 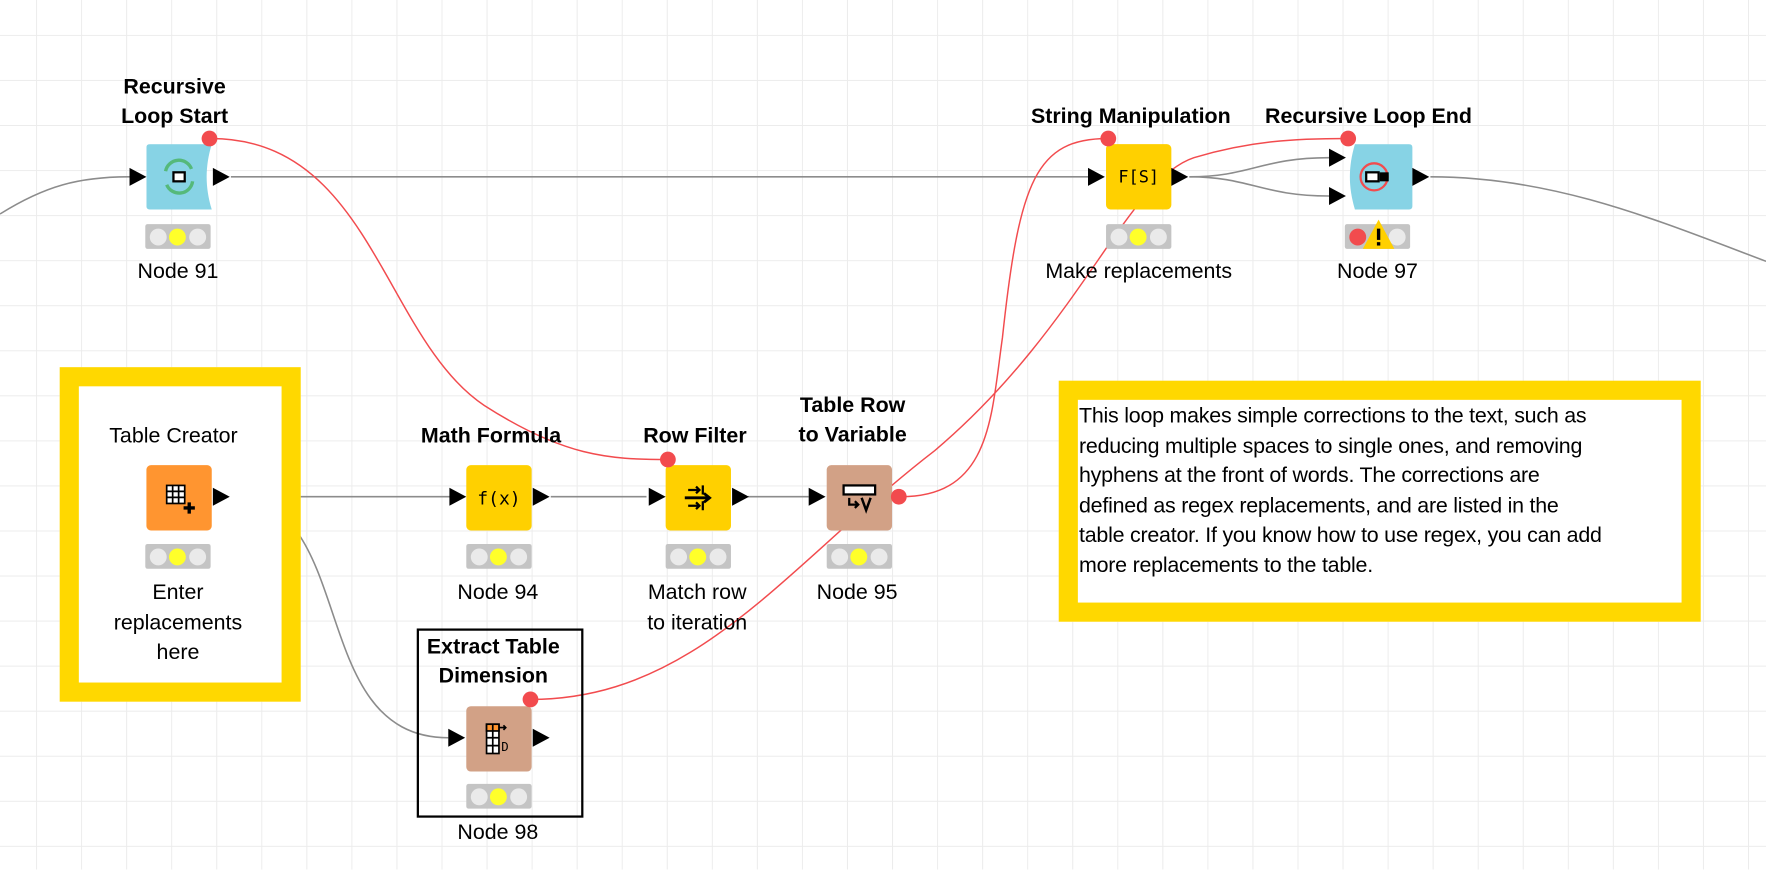 I want to click on node-label: Node 91, so click(x=177, y=273).